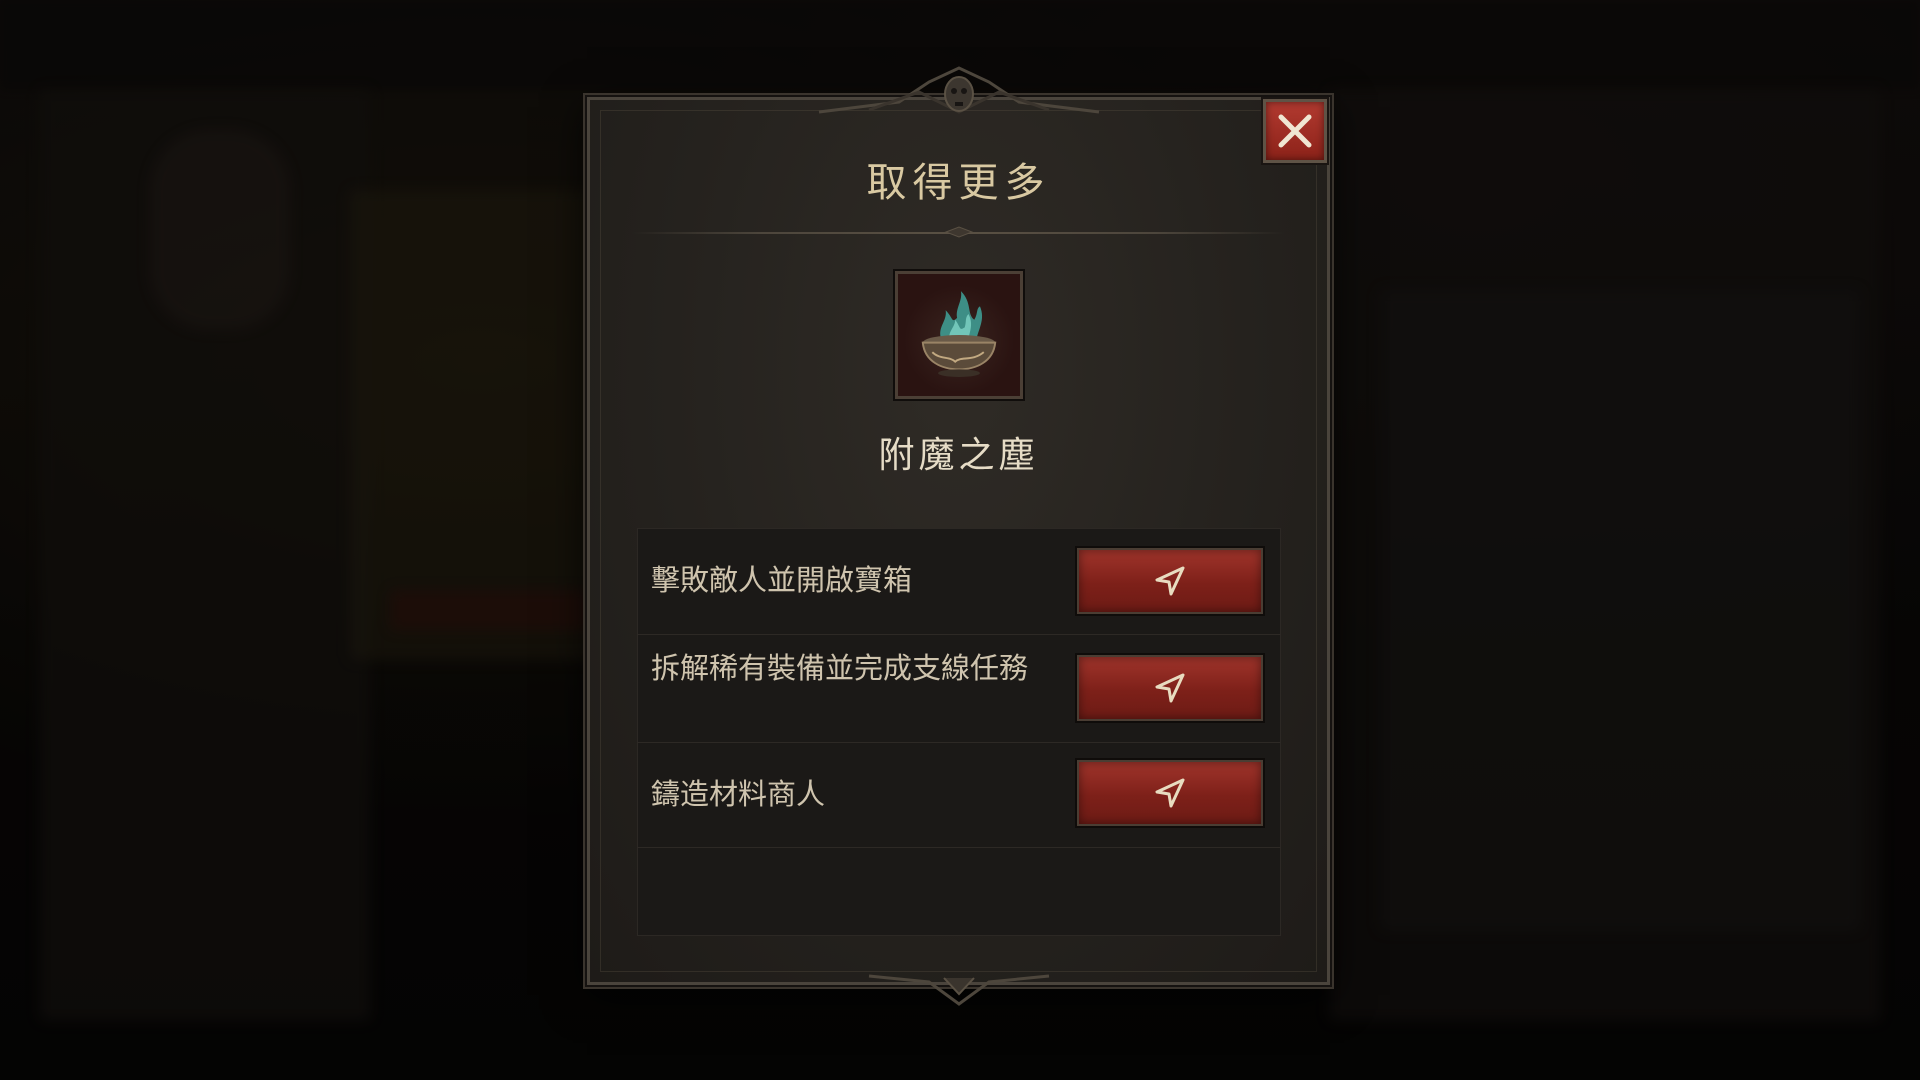 This screenshot has width=1920, height=1080. Describe the element at coordinates (738, 794) in the screenshot. I see `source-label: 鑄造材料商人` at that location.